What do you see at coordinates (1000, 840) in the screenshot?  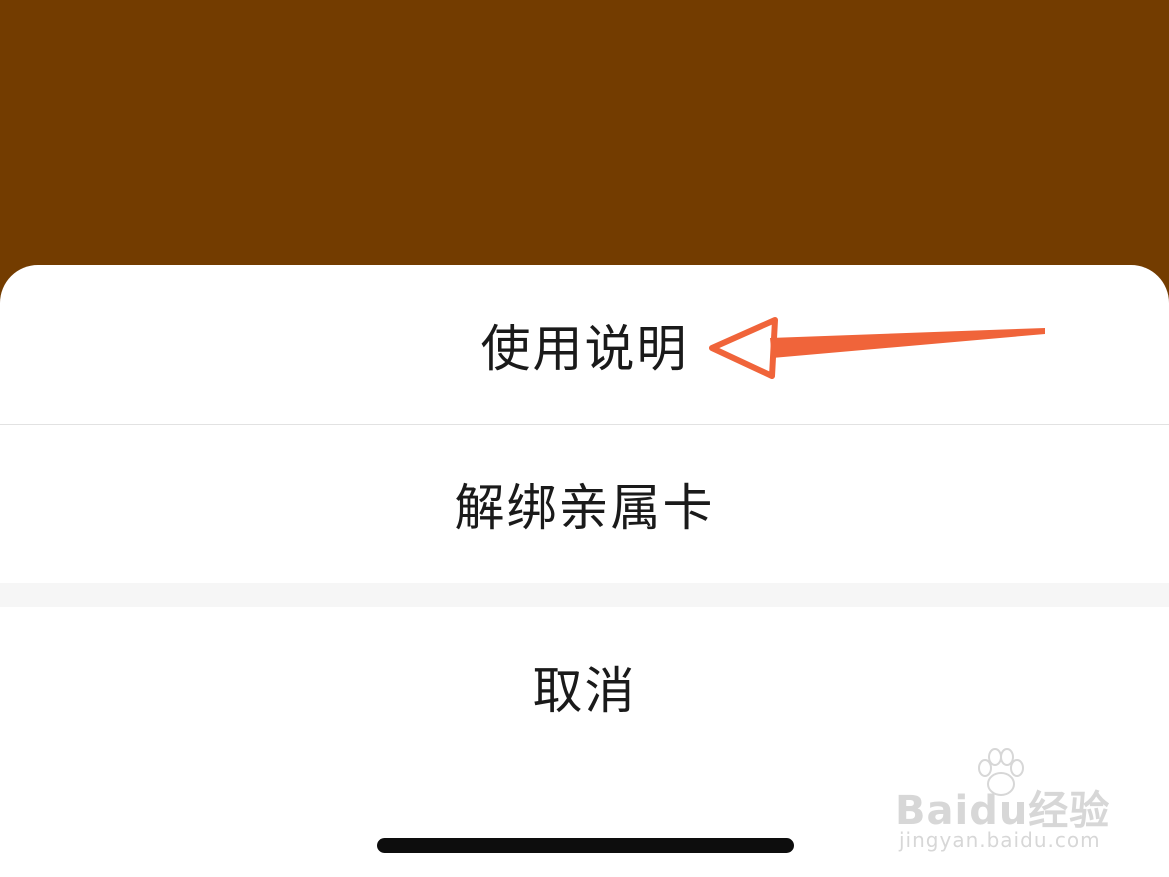 I see `watermark-url: jingyan.baidu.com` at bounding box center [1000, 840].